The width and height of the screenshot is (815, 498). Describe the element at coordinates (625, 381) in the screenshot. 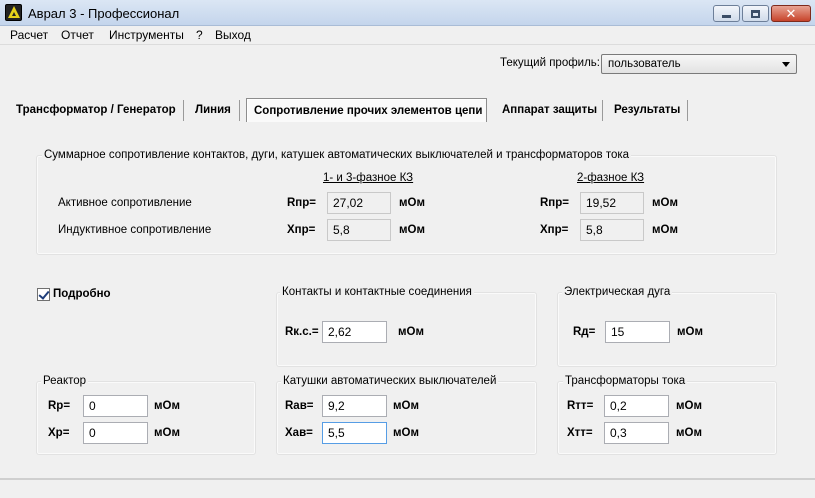

I see `current-transformers-group-title: Трансформаторы тока` at that location.